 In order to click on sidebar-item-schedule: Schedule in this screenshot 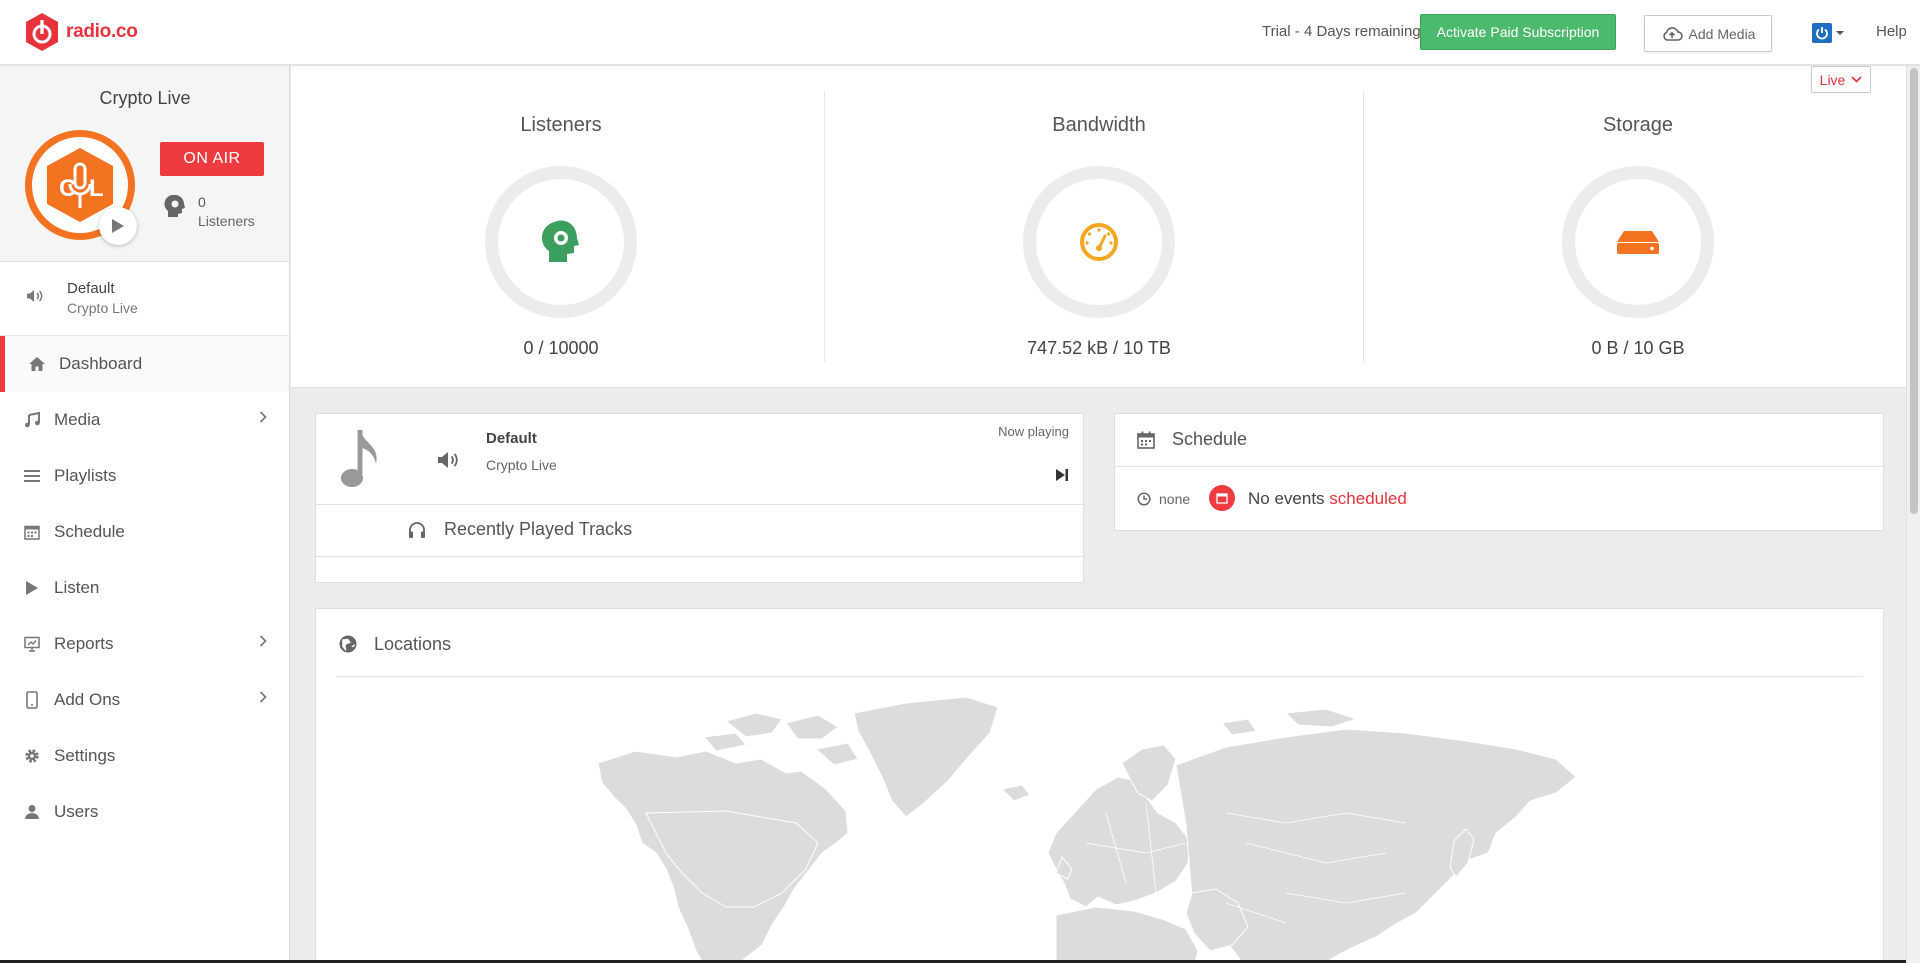, I will do `click(144, 532)`.